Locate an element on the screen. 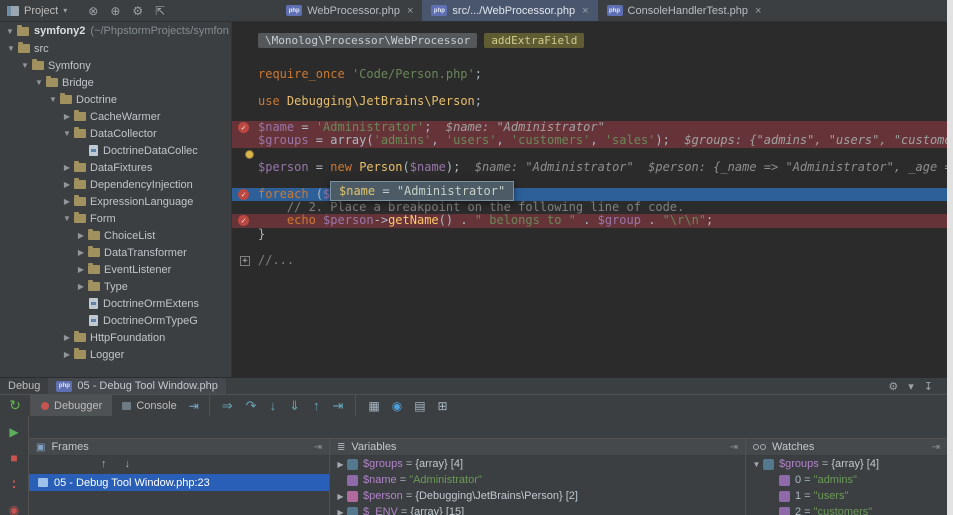 Image resolution: width=953 pixels, height=515 pixels. variable-row: 2 = "customers" is located at coordinates (846, 509).